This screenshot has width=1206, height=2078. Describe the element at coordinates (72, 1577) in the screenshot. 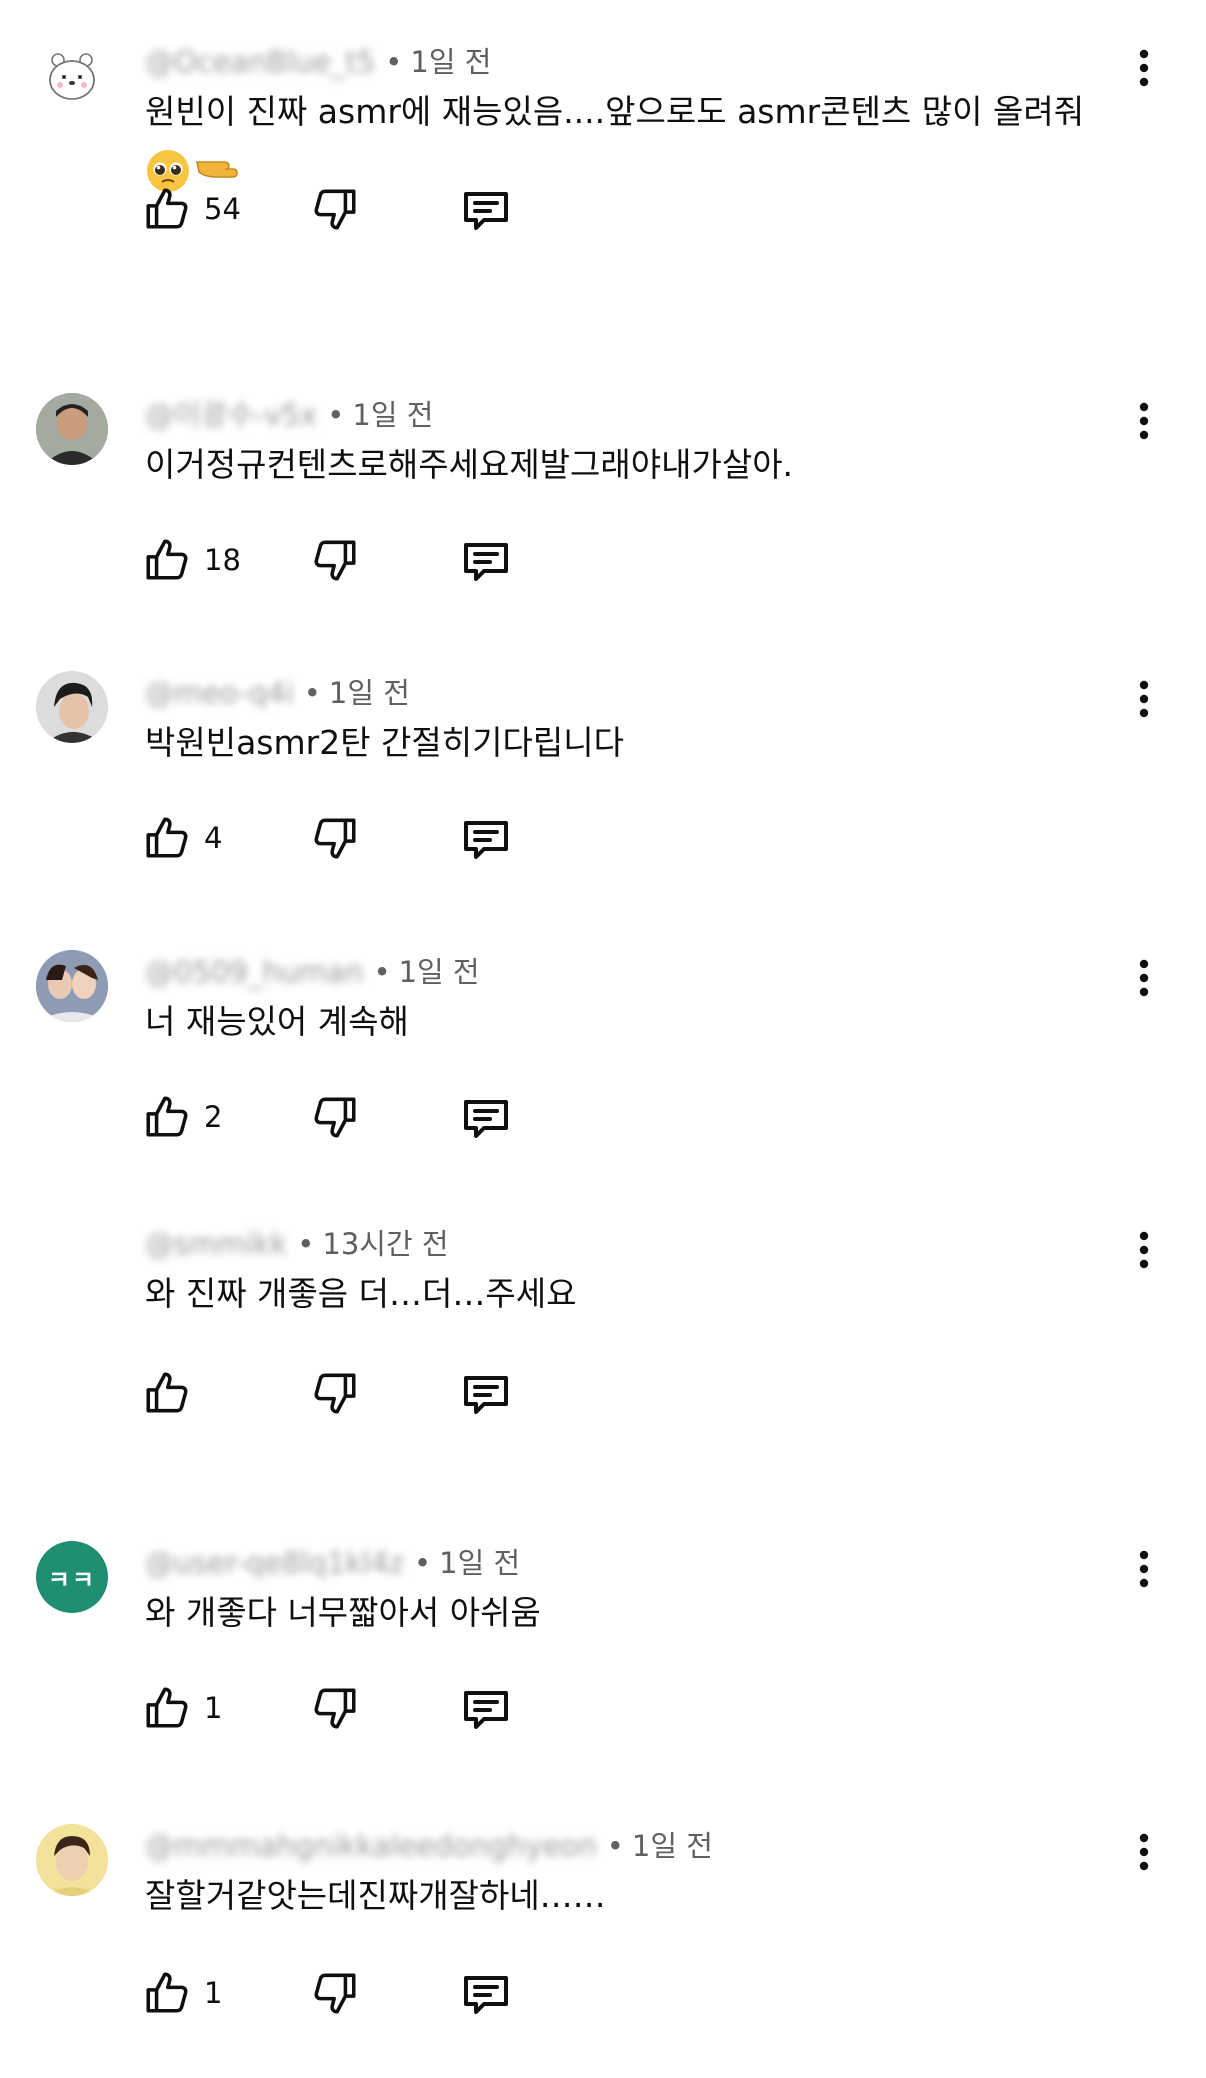

I see `avatar: ㅋㅋ` at that location.